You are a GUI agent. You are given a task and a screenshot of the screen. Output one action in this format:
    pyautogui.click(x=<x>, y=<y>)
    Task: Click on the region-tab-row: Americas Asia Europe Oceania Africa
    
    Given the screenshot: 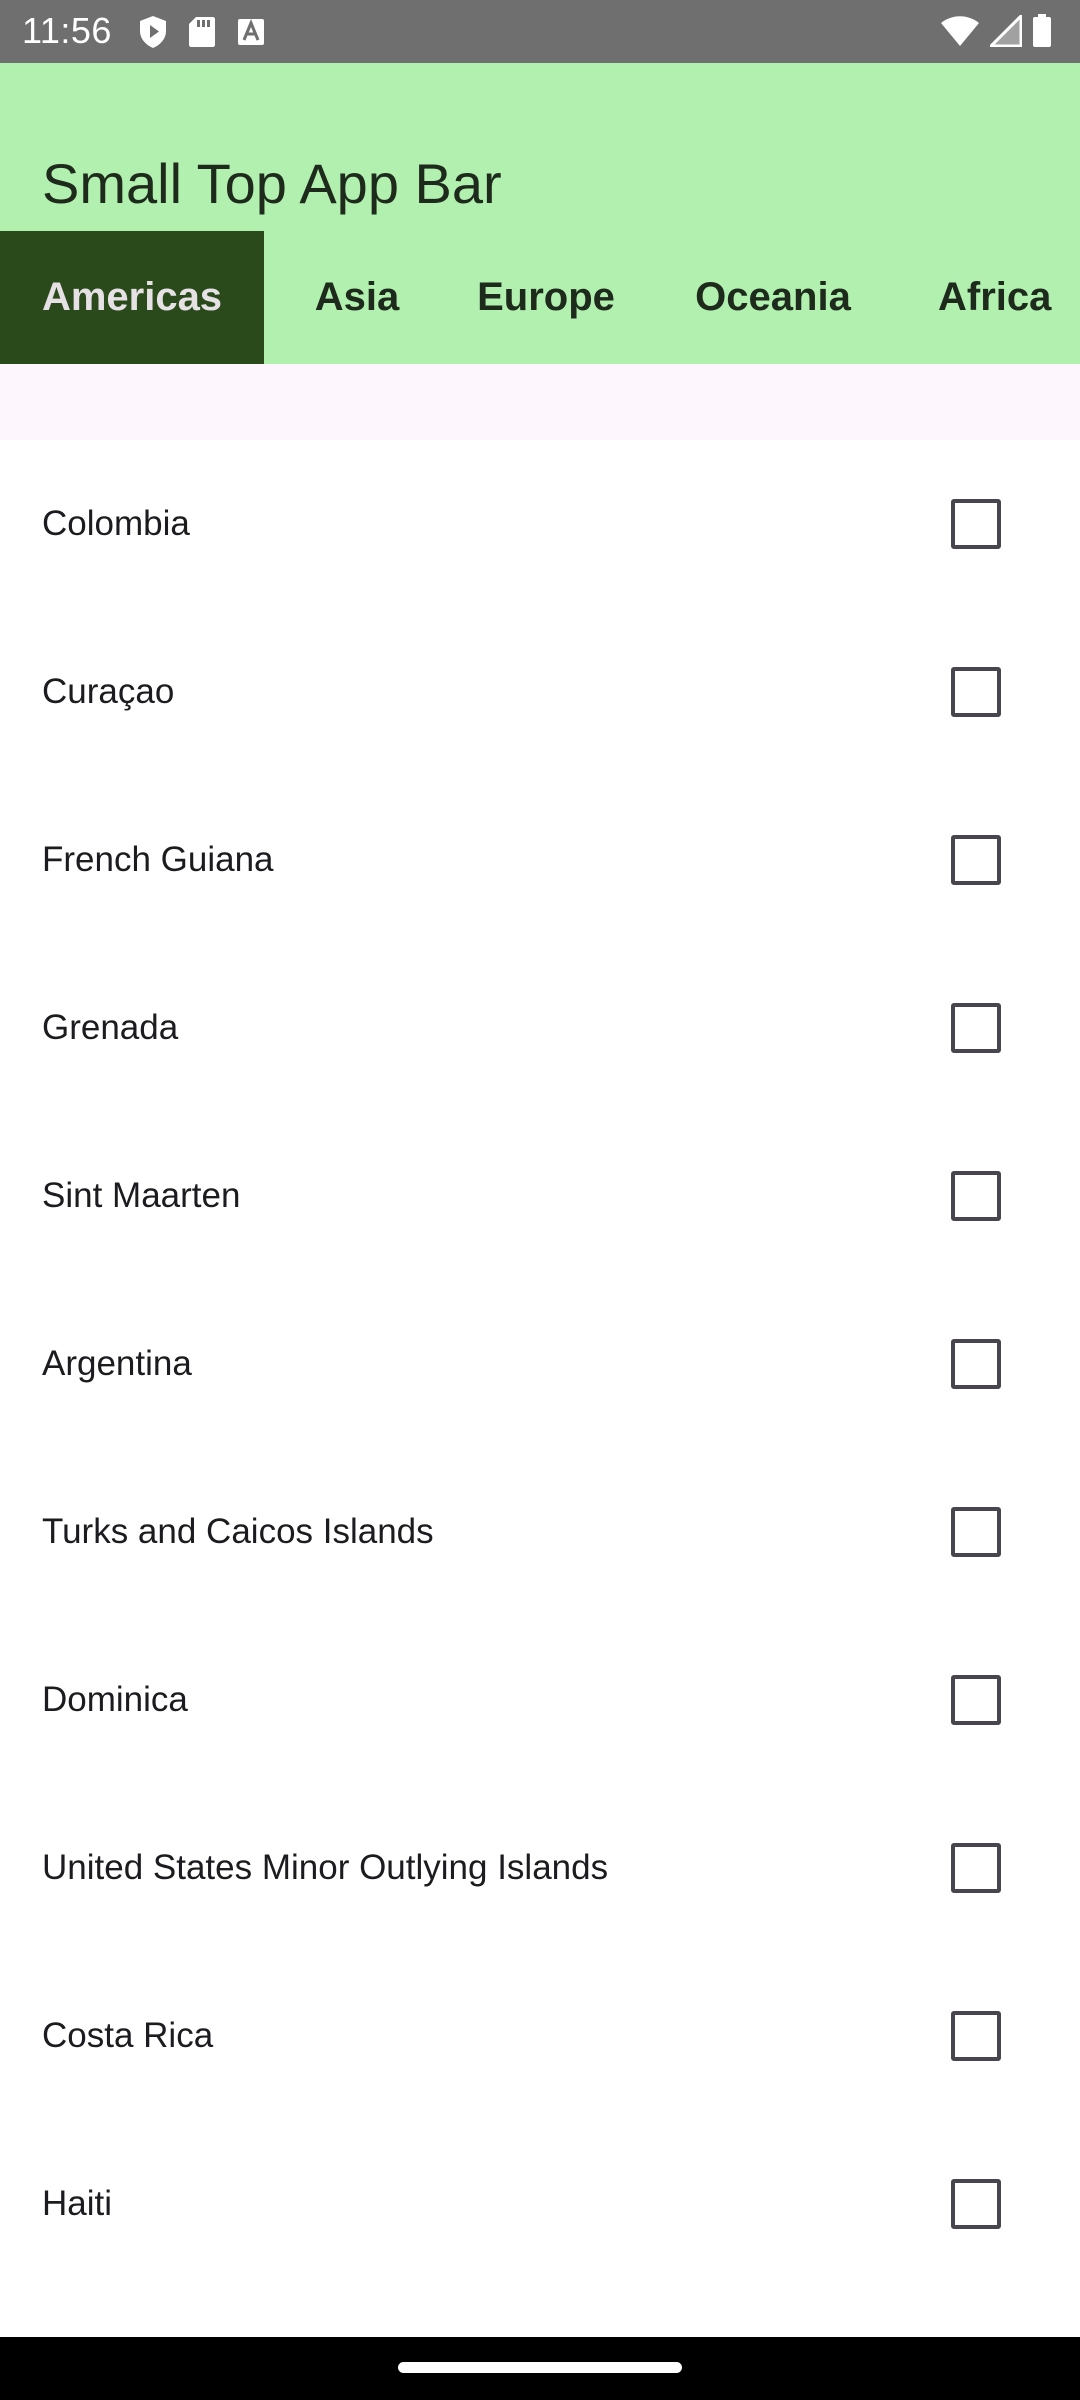 What is the action you would take?
    pyautogui.click(x=540, y=297)
    